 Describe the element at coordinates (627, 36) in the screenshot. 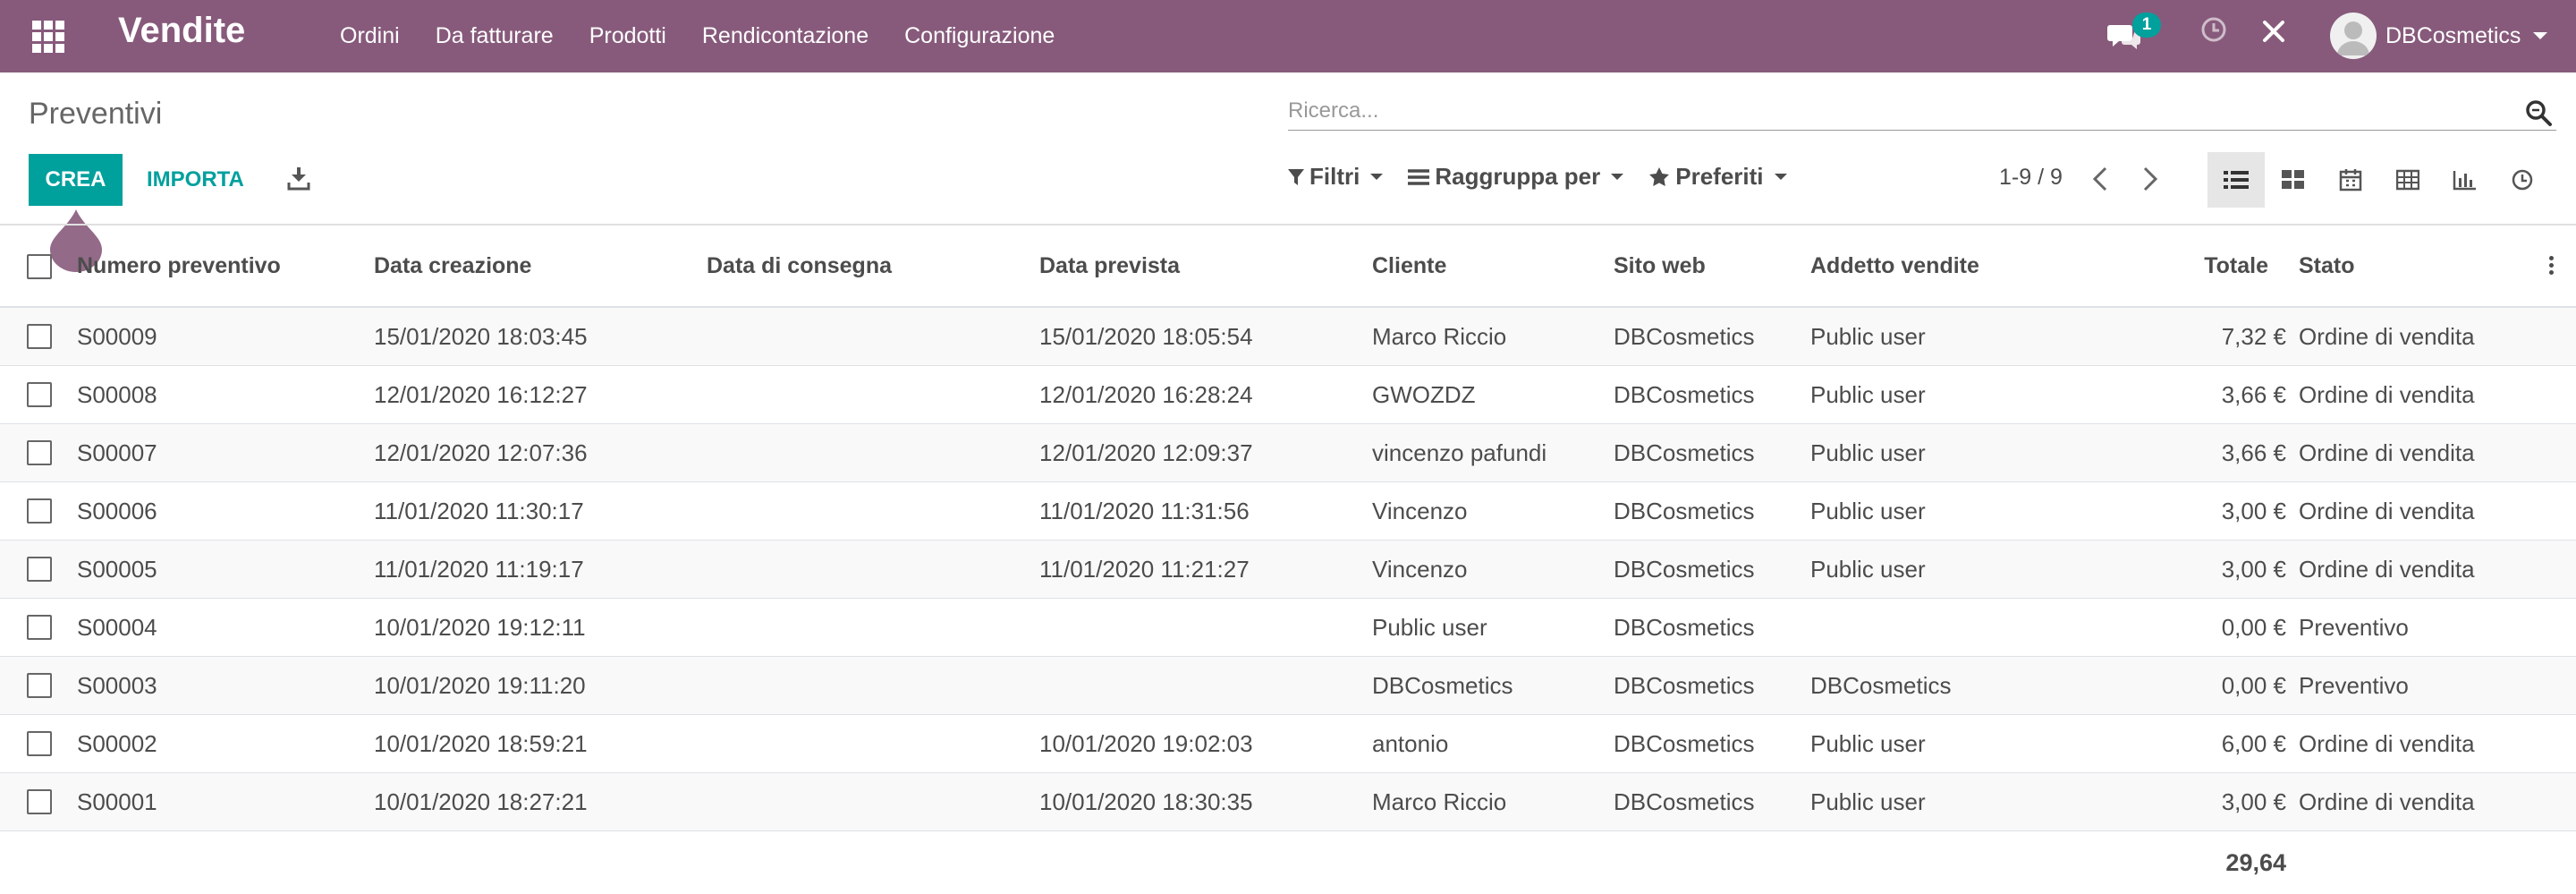

I see `menu-item-prodotti: Prodotti` at that location.